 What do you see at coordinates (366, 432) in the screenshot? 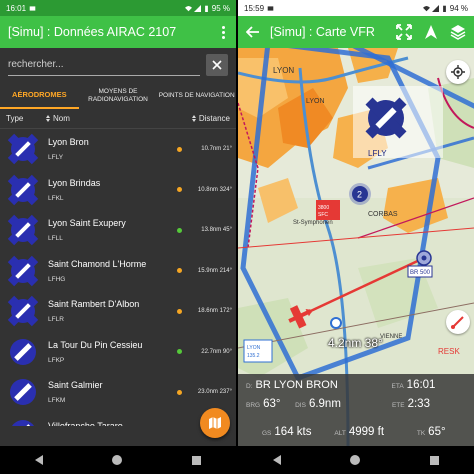
I see `alt-value: 4999 ft` at bounding box center [366, 432].